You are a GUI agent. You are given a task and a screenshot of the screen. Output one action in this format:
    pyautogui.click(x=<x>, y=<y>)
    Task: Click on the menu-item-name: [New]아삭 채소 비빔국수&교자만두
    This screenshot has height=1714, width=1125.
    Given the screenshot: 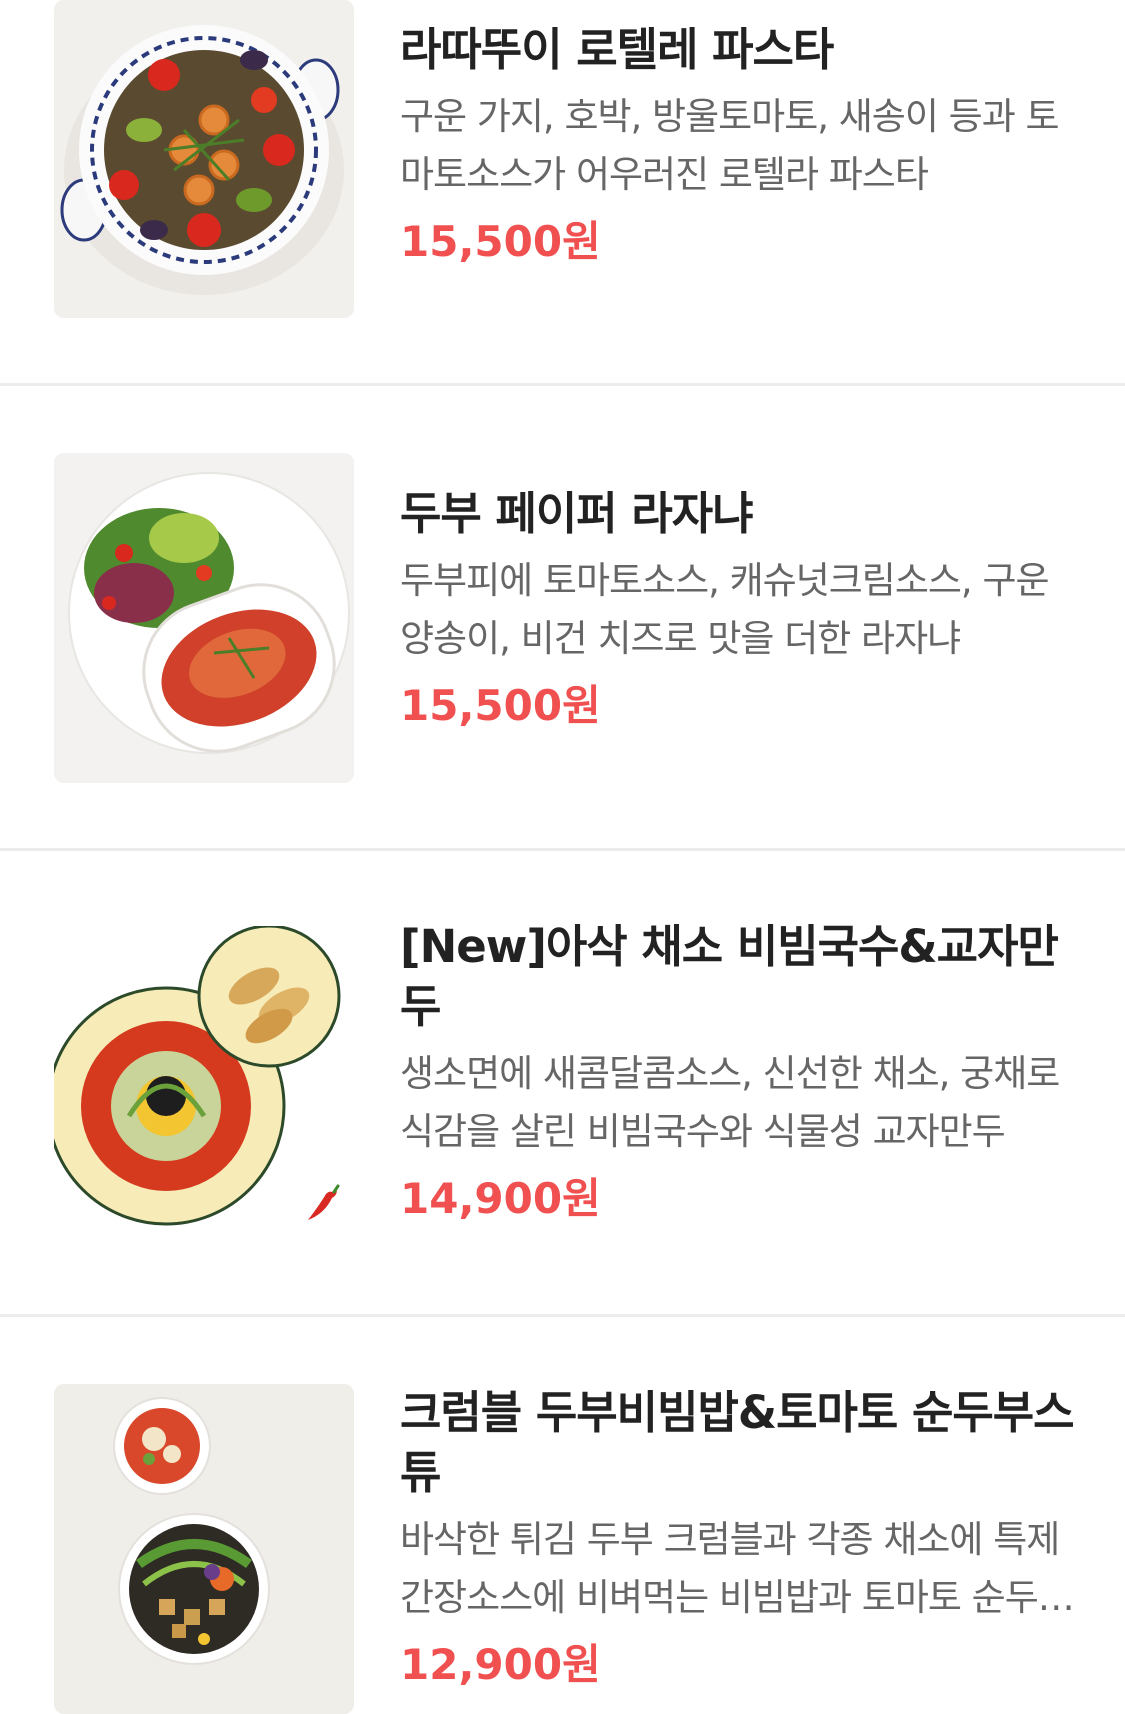 What is the action you would take?
    pyautogui.click(x=729, y=976)
    